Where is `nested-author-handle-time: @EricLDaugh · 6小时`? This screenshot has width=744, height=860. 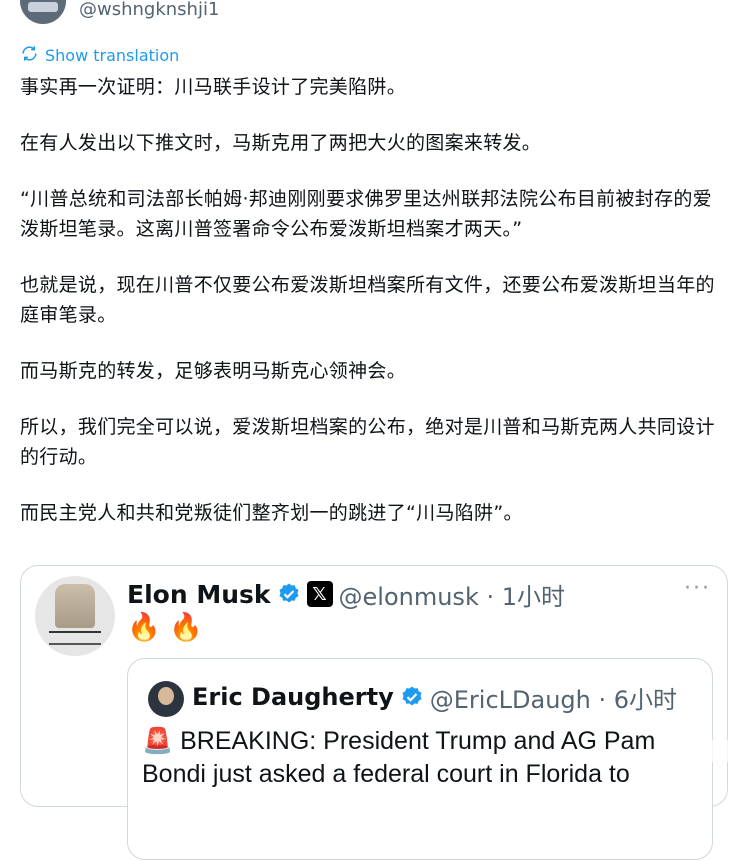
nested-author-handle-time: @EricLDaugh · 6小时 is located at coordinates (553, 697).